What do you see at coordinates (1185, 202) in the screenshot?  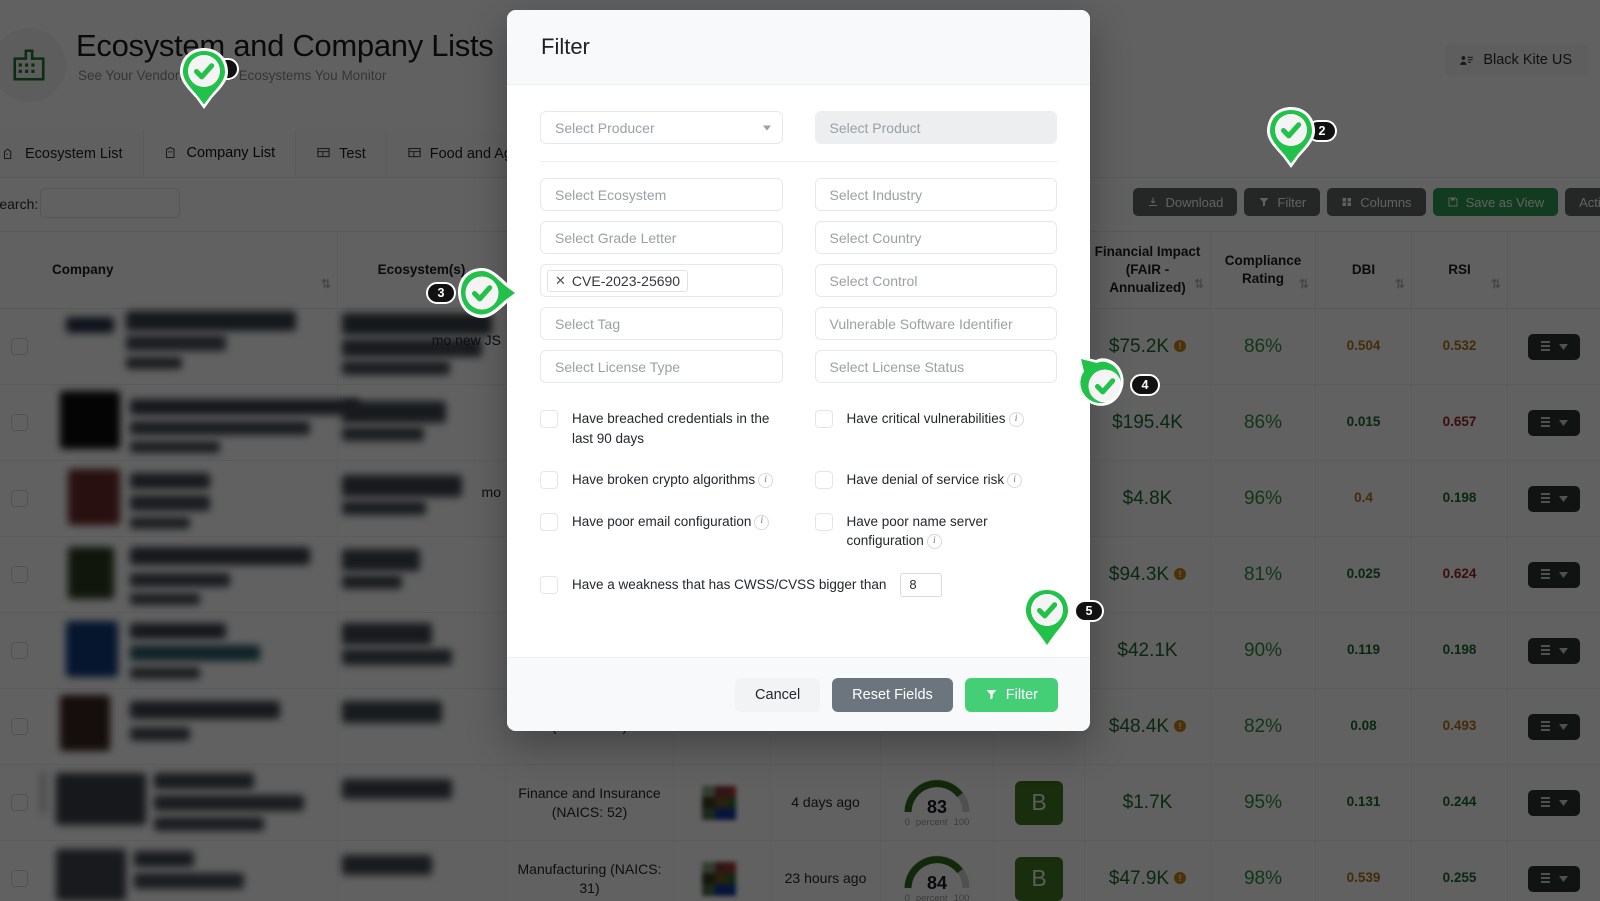 I see `download-button: Download` at bounding box center [1185, 202].